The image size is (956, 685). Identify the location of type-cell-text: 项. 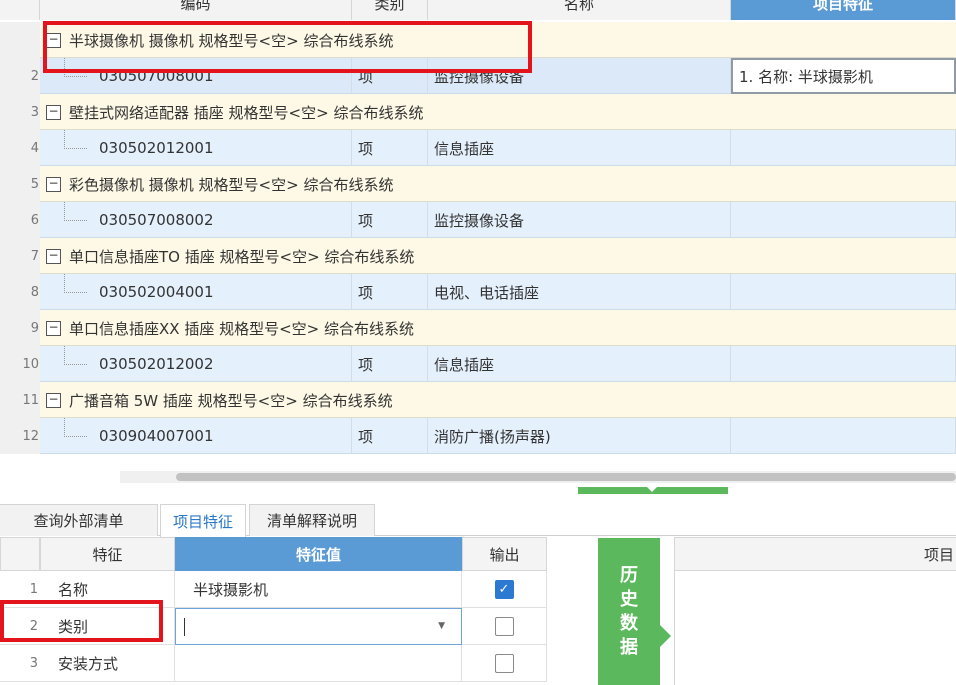
(366, 292).